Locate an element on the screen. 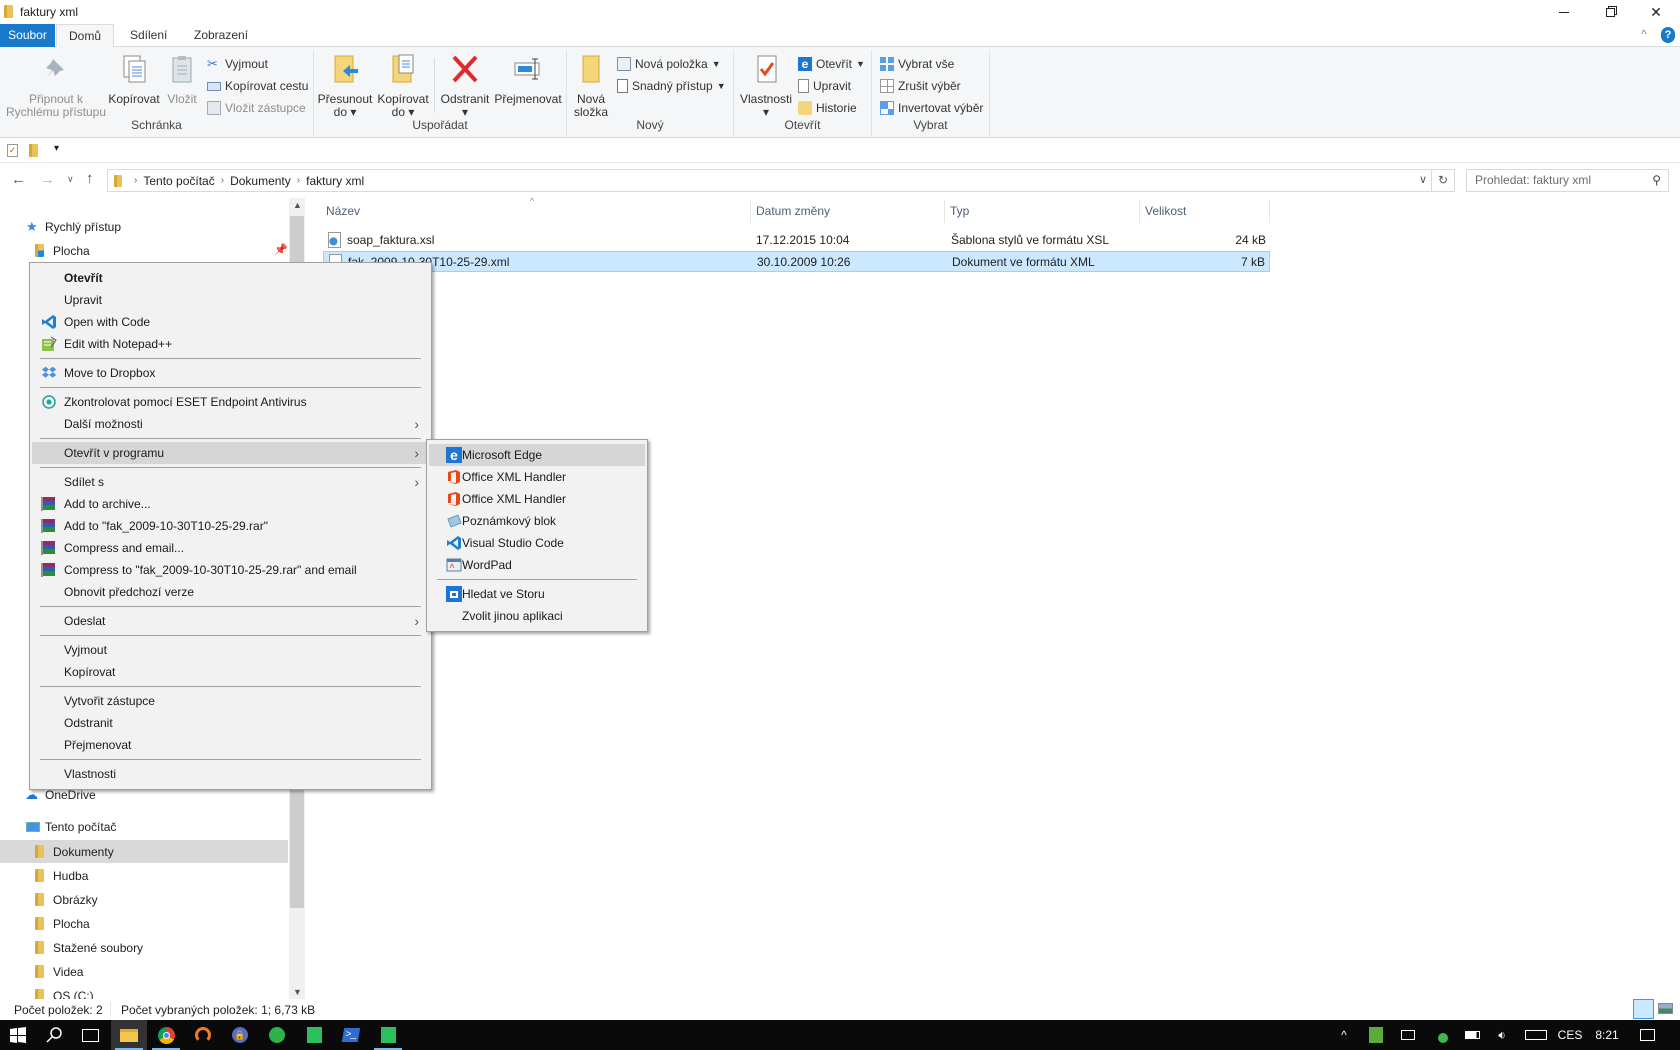  menu-item-add-to-fak-2009-10-30t10-25-29-rar: Add to "fak_2009-10-30T10-25-29.rar" is located at coordinates (230, 526).